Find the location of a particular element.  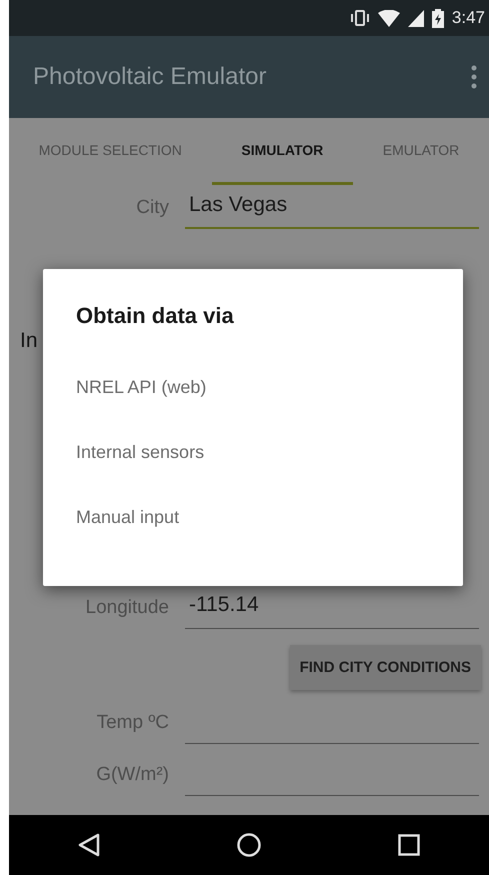

vibrate-icon is located at coordinates (360, 18).